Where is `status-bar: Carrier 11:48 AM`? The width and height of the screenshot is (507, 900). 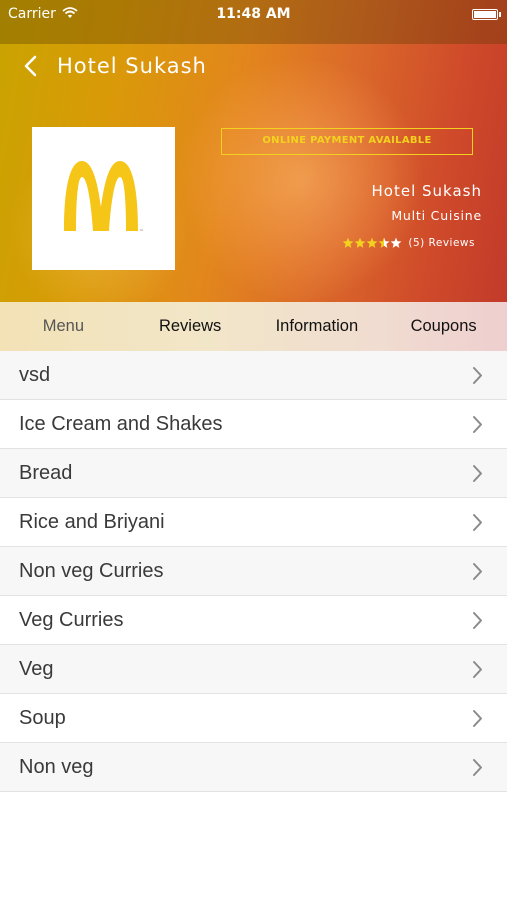 status-bar: Carrier 11:48 AM is located at coordinates (253, 14).